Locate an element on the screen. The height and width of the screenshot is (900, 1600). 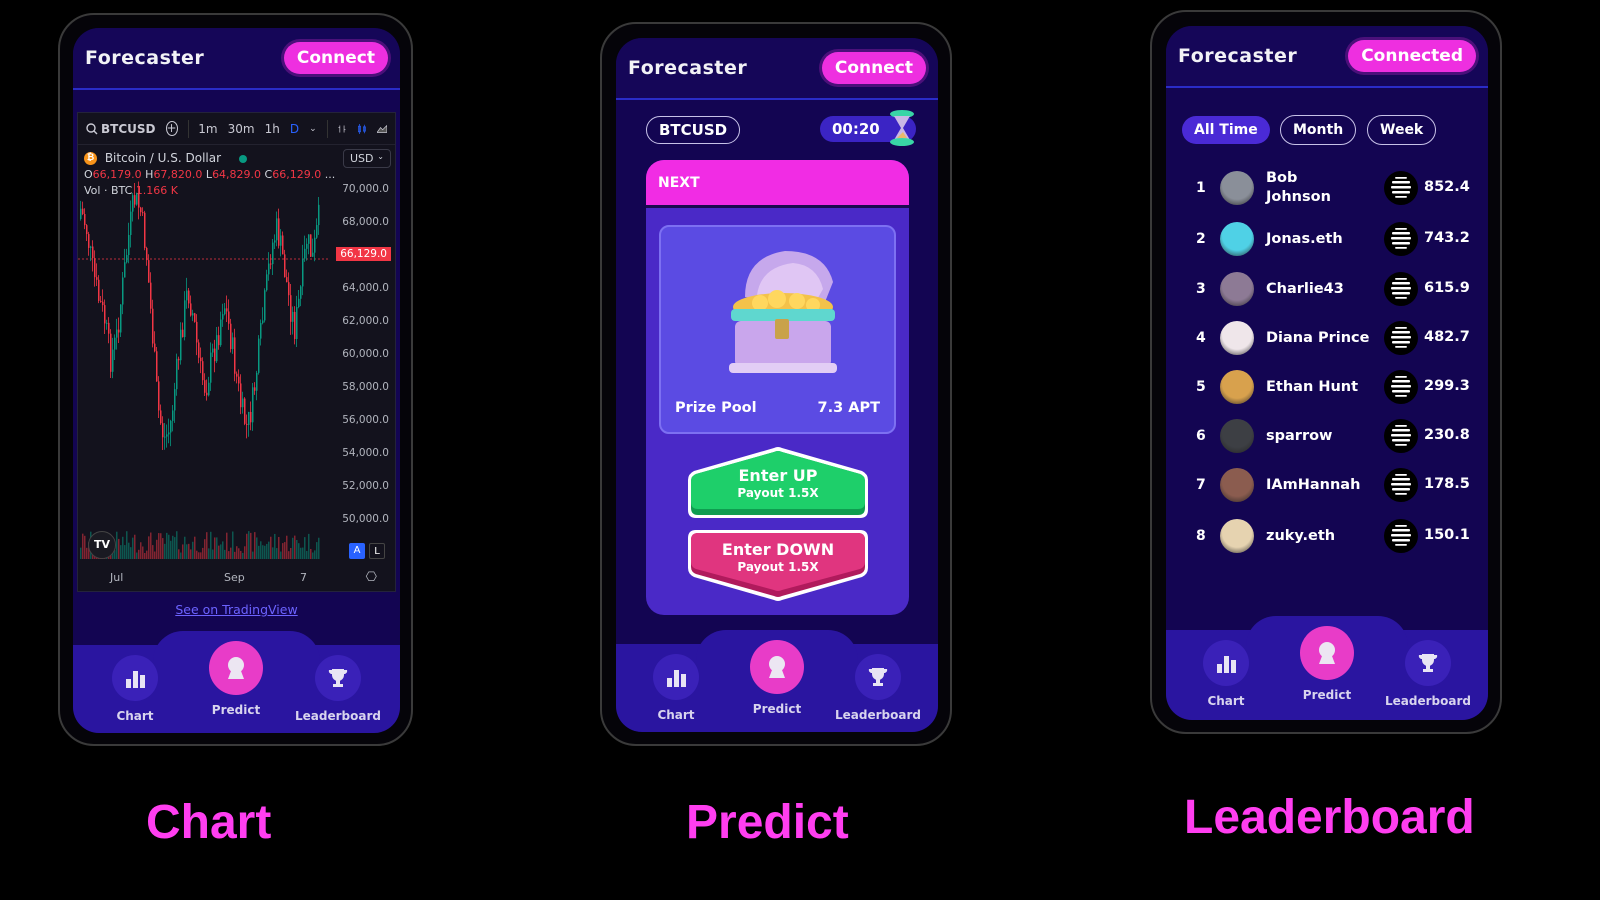
settings-icon: ⎔ is located at coordinates (371, 577).